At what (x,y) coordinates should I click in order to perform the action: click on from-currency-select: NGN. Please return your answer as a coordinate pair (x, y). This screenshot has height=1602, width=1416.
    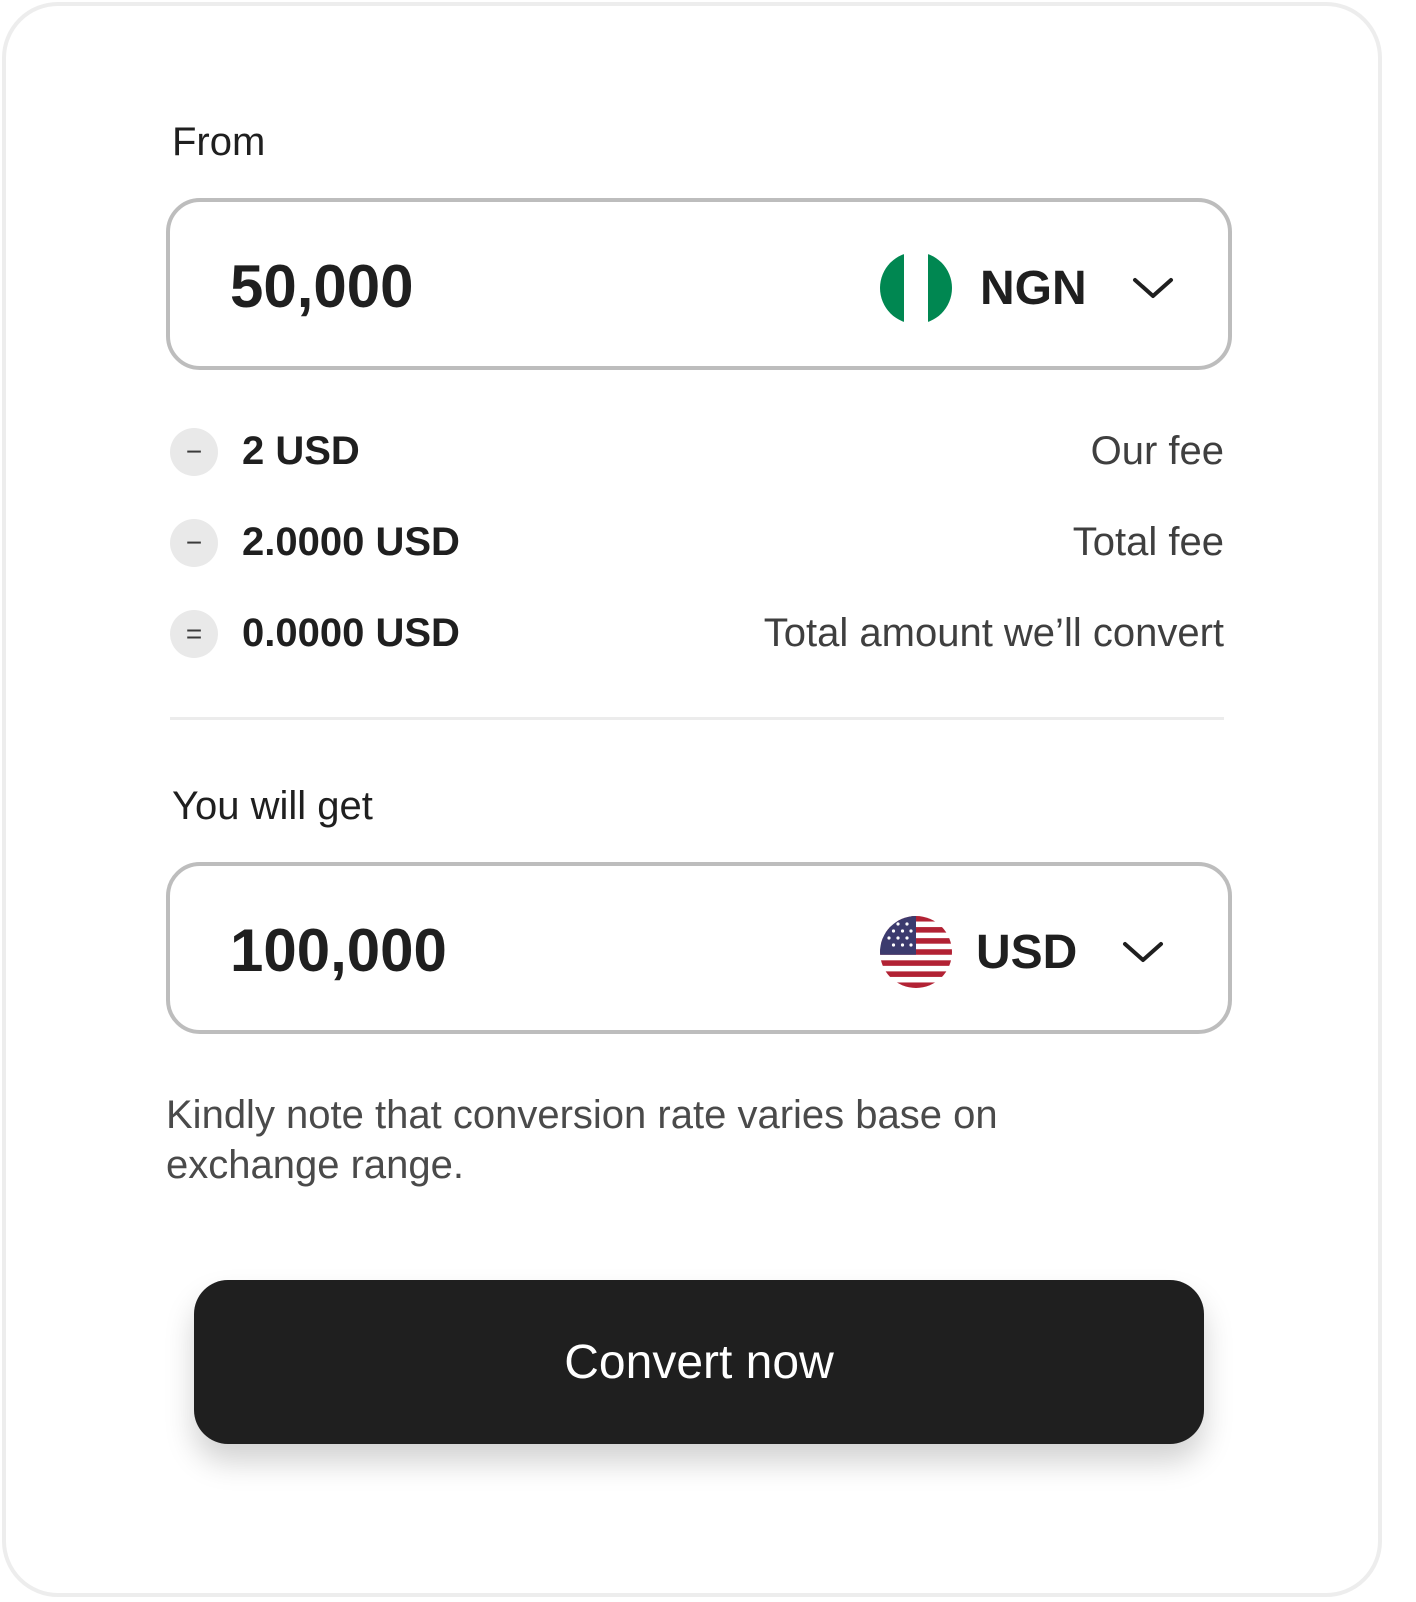
    Looking at the image, I should click on (1027, 288).